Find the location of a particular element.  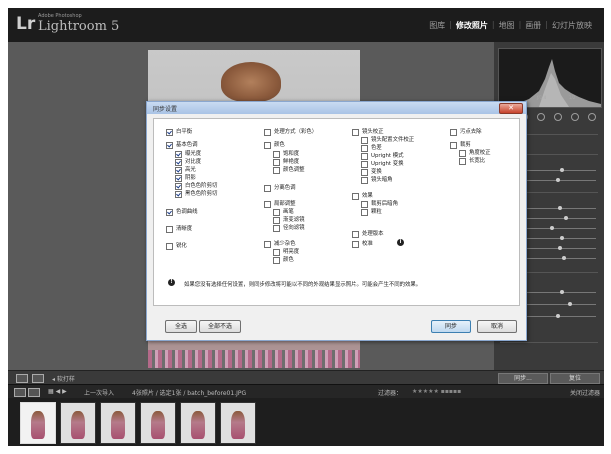

setting-checkbox: 镜头暗角 is located at coordinates (377, 180).